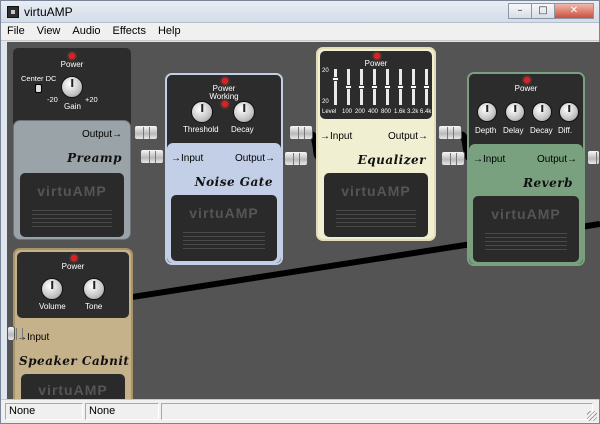 This screenshot has height=424, width=600. Describe the element at coordinates (515, 112) in the screenshot. I see `reverb-delay-knob` at that location.